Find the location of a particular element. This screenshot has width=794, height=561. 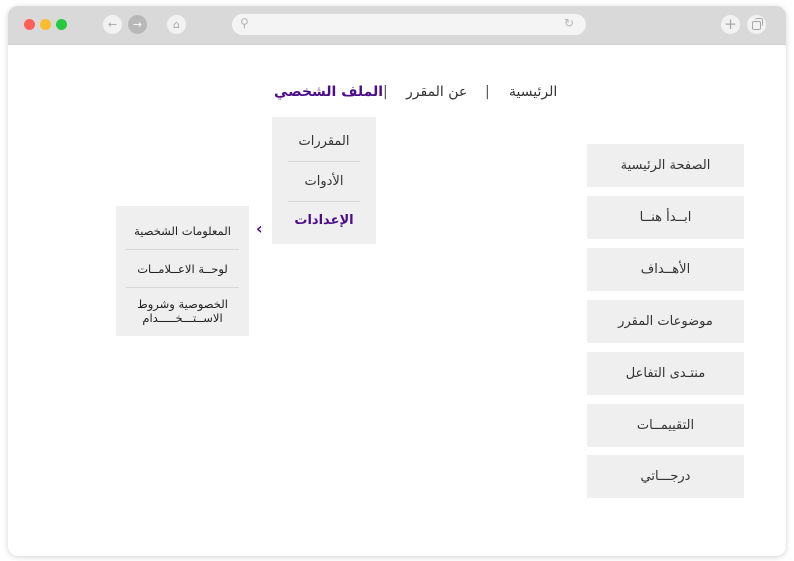

chevron-left-icon: ‹ is located at coordinates (259, 228).